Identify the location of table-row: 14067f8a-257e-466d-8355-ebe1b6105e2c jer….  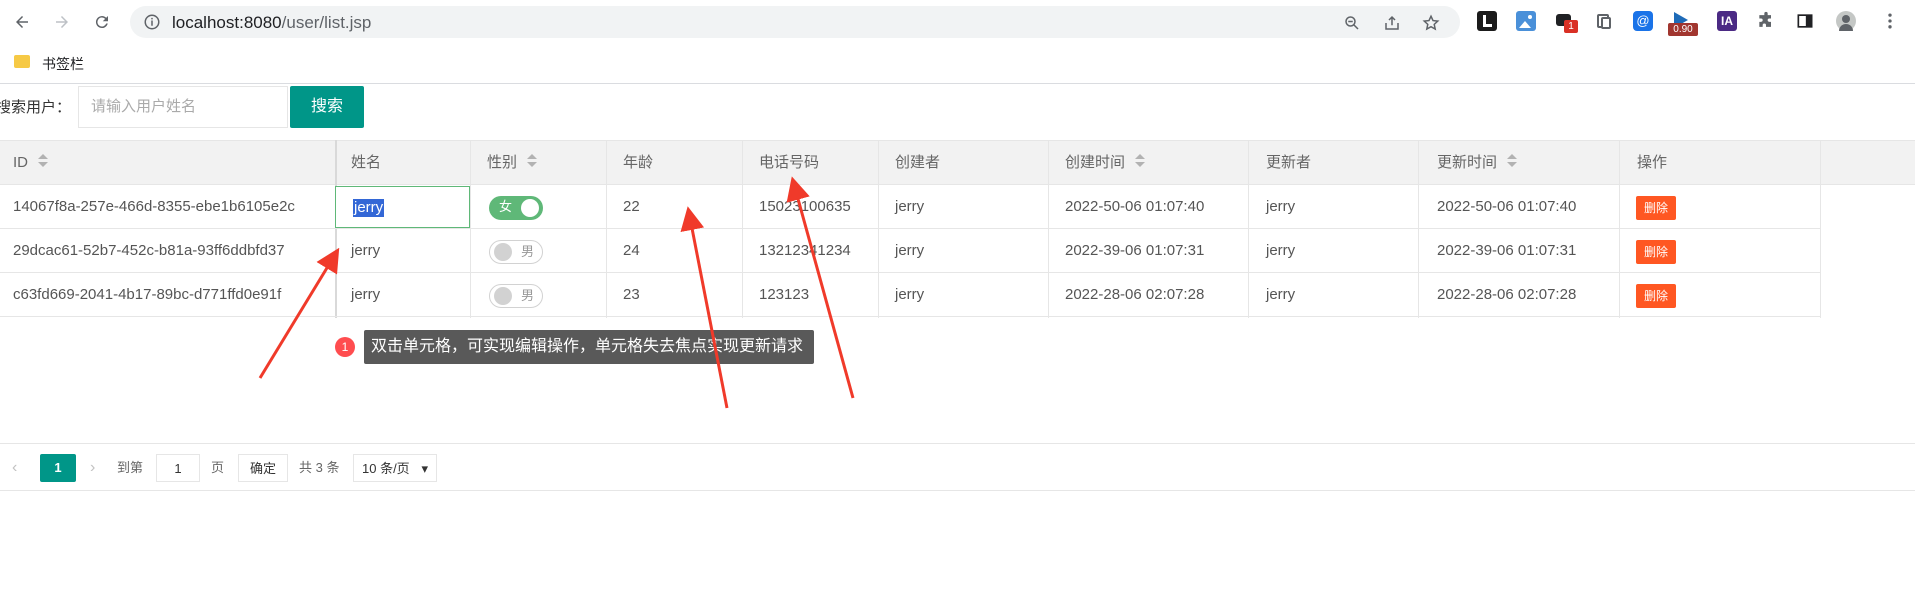
(910, 207).